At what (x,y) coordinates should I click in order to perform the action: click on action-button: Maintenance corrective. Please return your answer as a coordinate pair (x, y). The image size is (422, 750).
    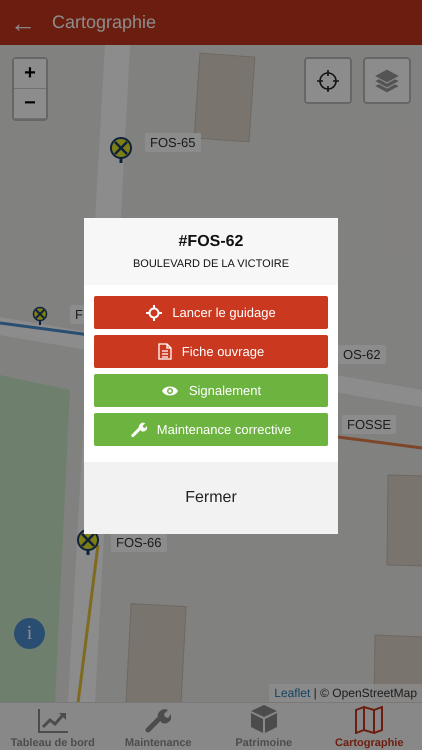
    Looking at the image, I should click on (211, 429).